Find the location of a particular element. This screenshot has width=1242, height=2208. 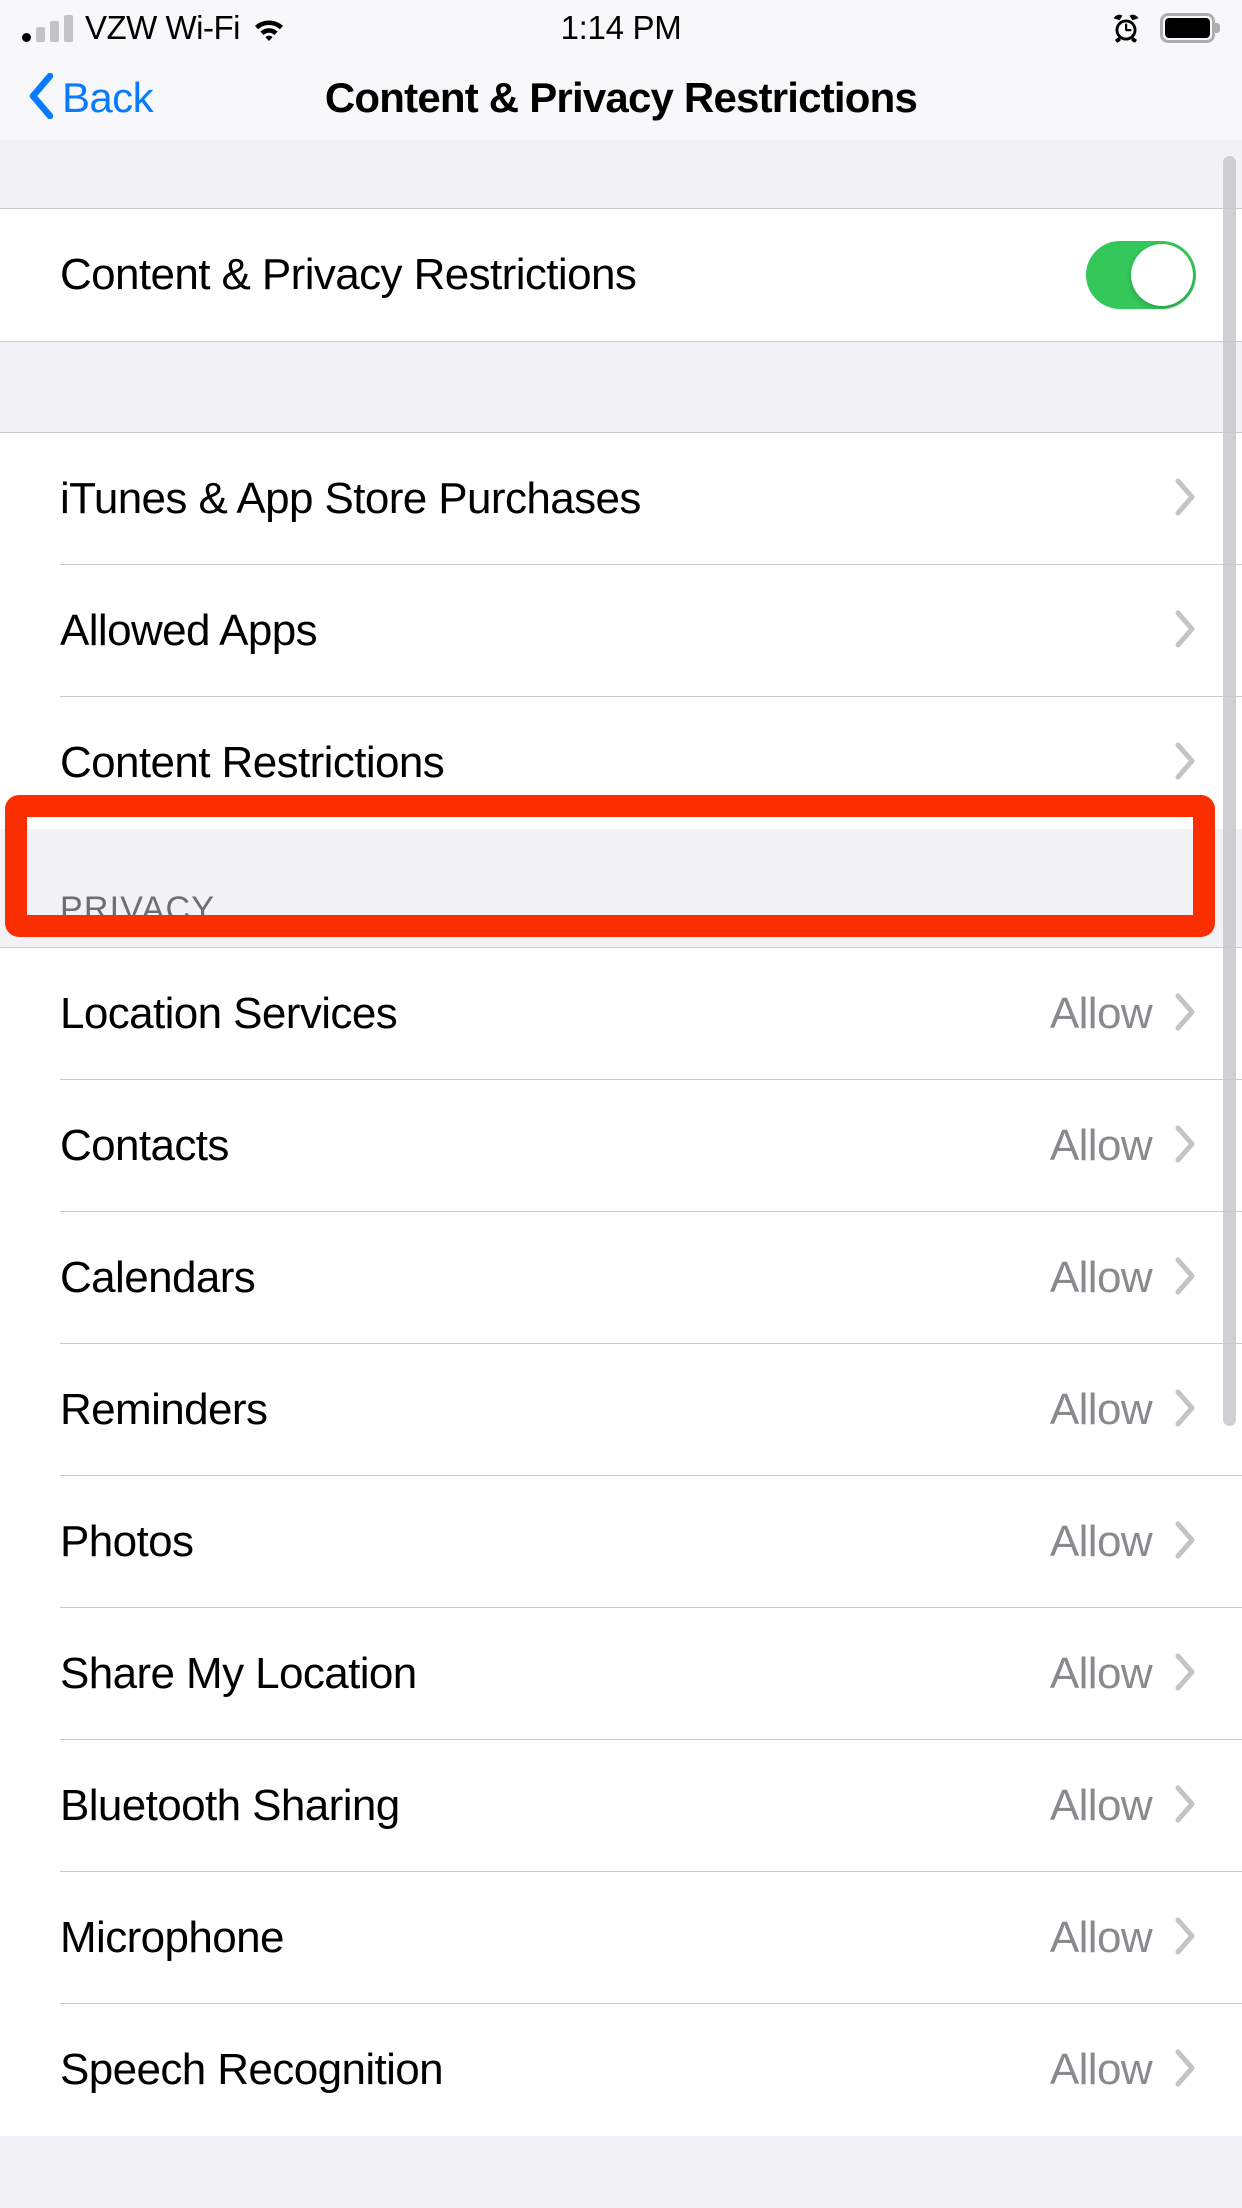

toggle-knob is located at coordinates (1162, 275).